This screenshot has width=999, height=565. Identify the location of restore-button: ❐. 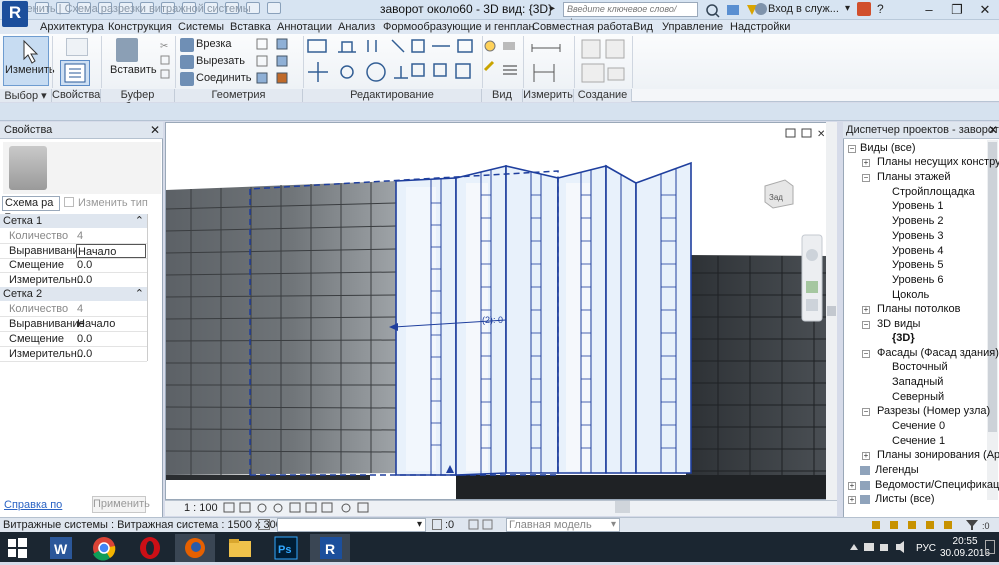
(957, 10).